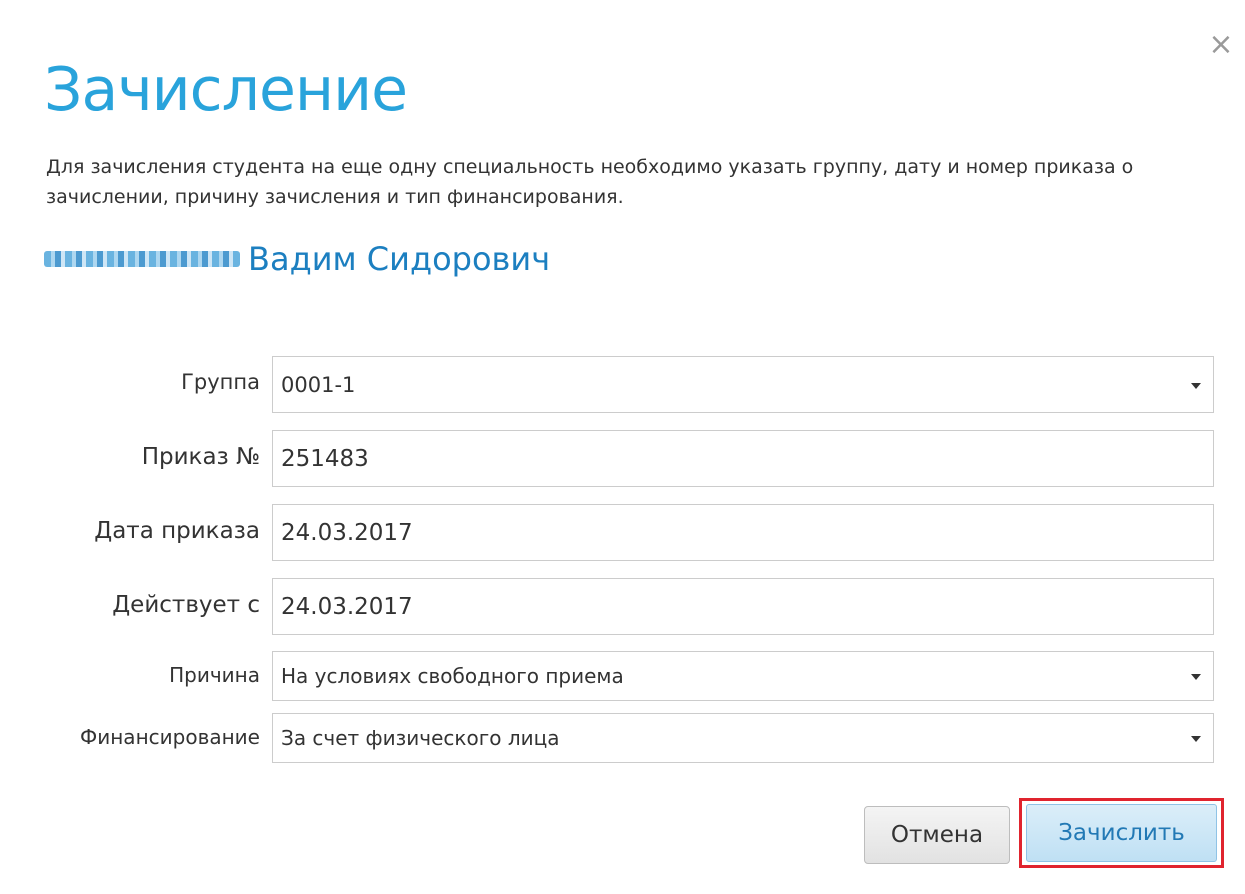 This screenshot has height=894, width=1245. What do you see at coordinates (347, 532) in the screenshot?
I see `order-date-value: 24.03.2017` at bounding box center [347, 532].